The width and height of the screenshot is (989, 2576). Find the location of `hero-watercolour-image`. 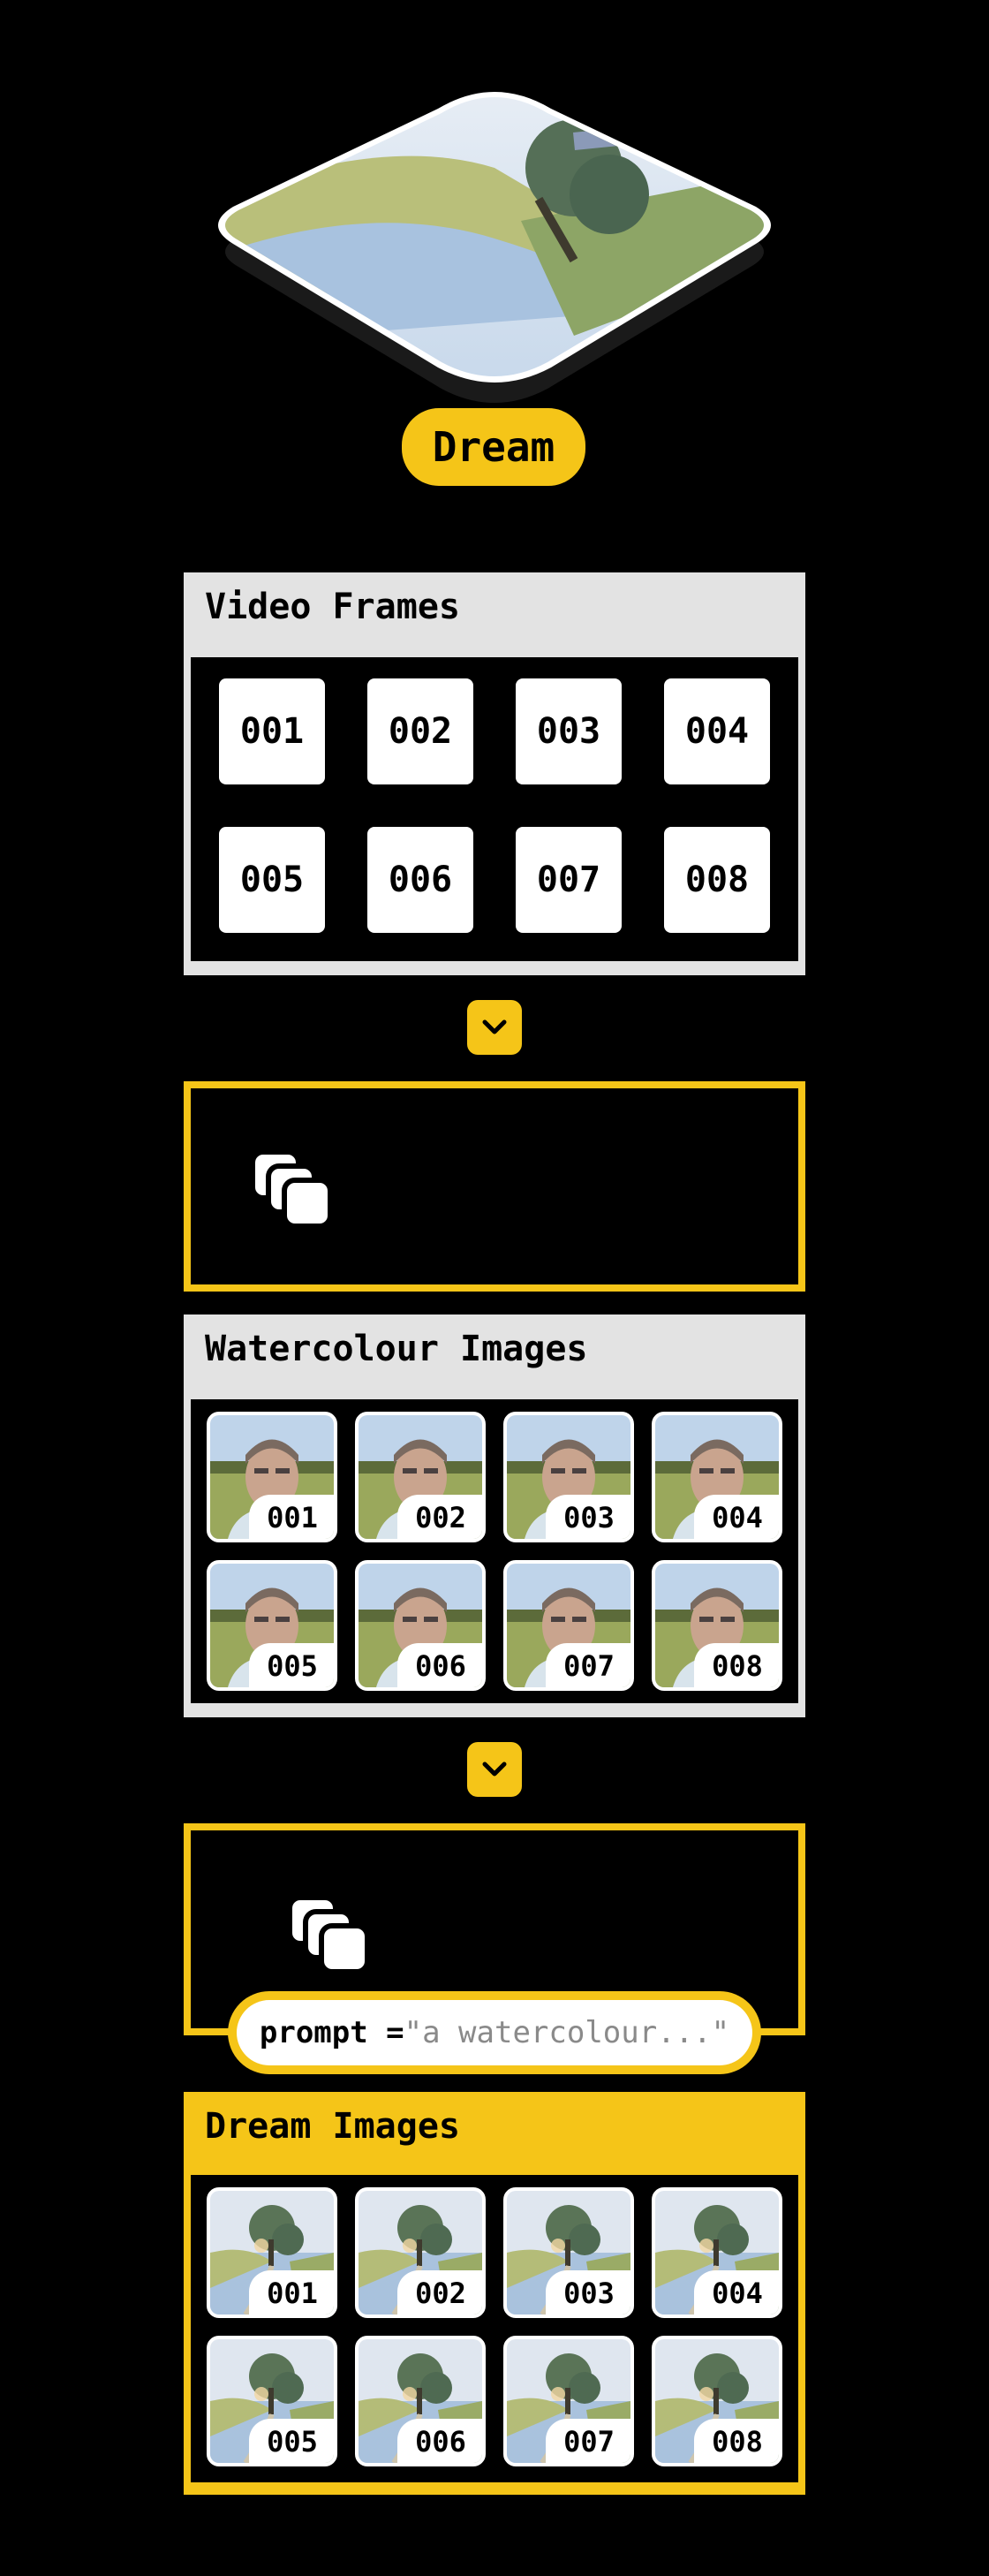

hero-watercolour-image is located at coordinates (494, 252).